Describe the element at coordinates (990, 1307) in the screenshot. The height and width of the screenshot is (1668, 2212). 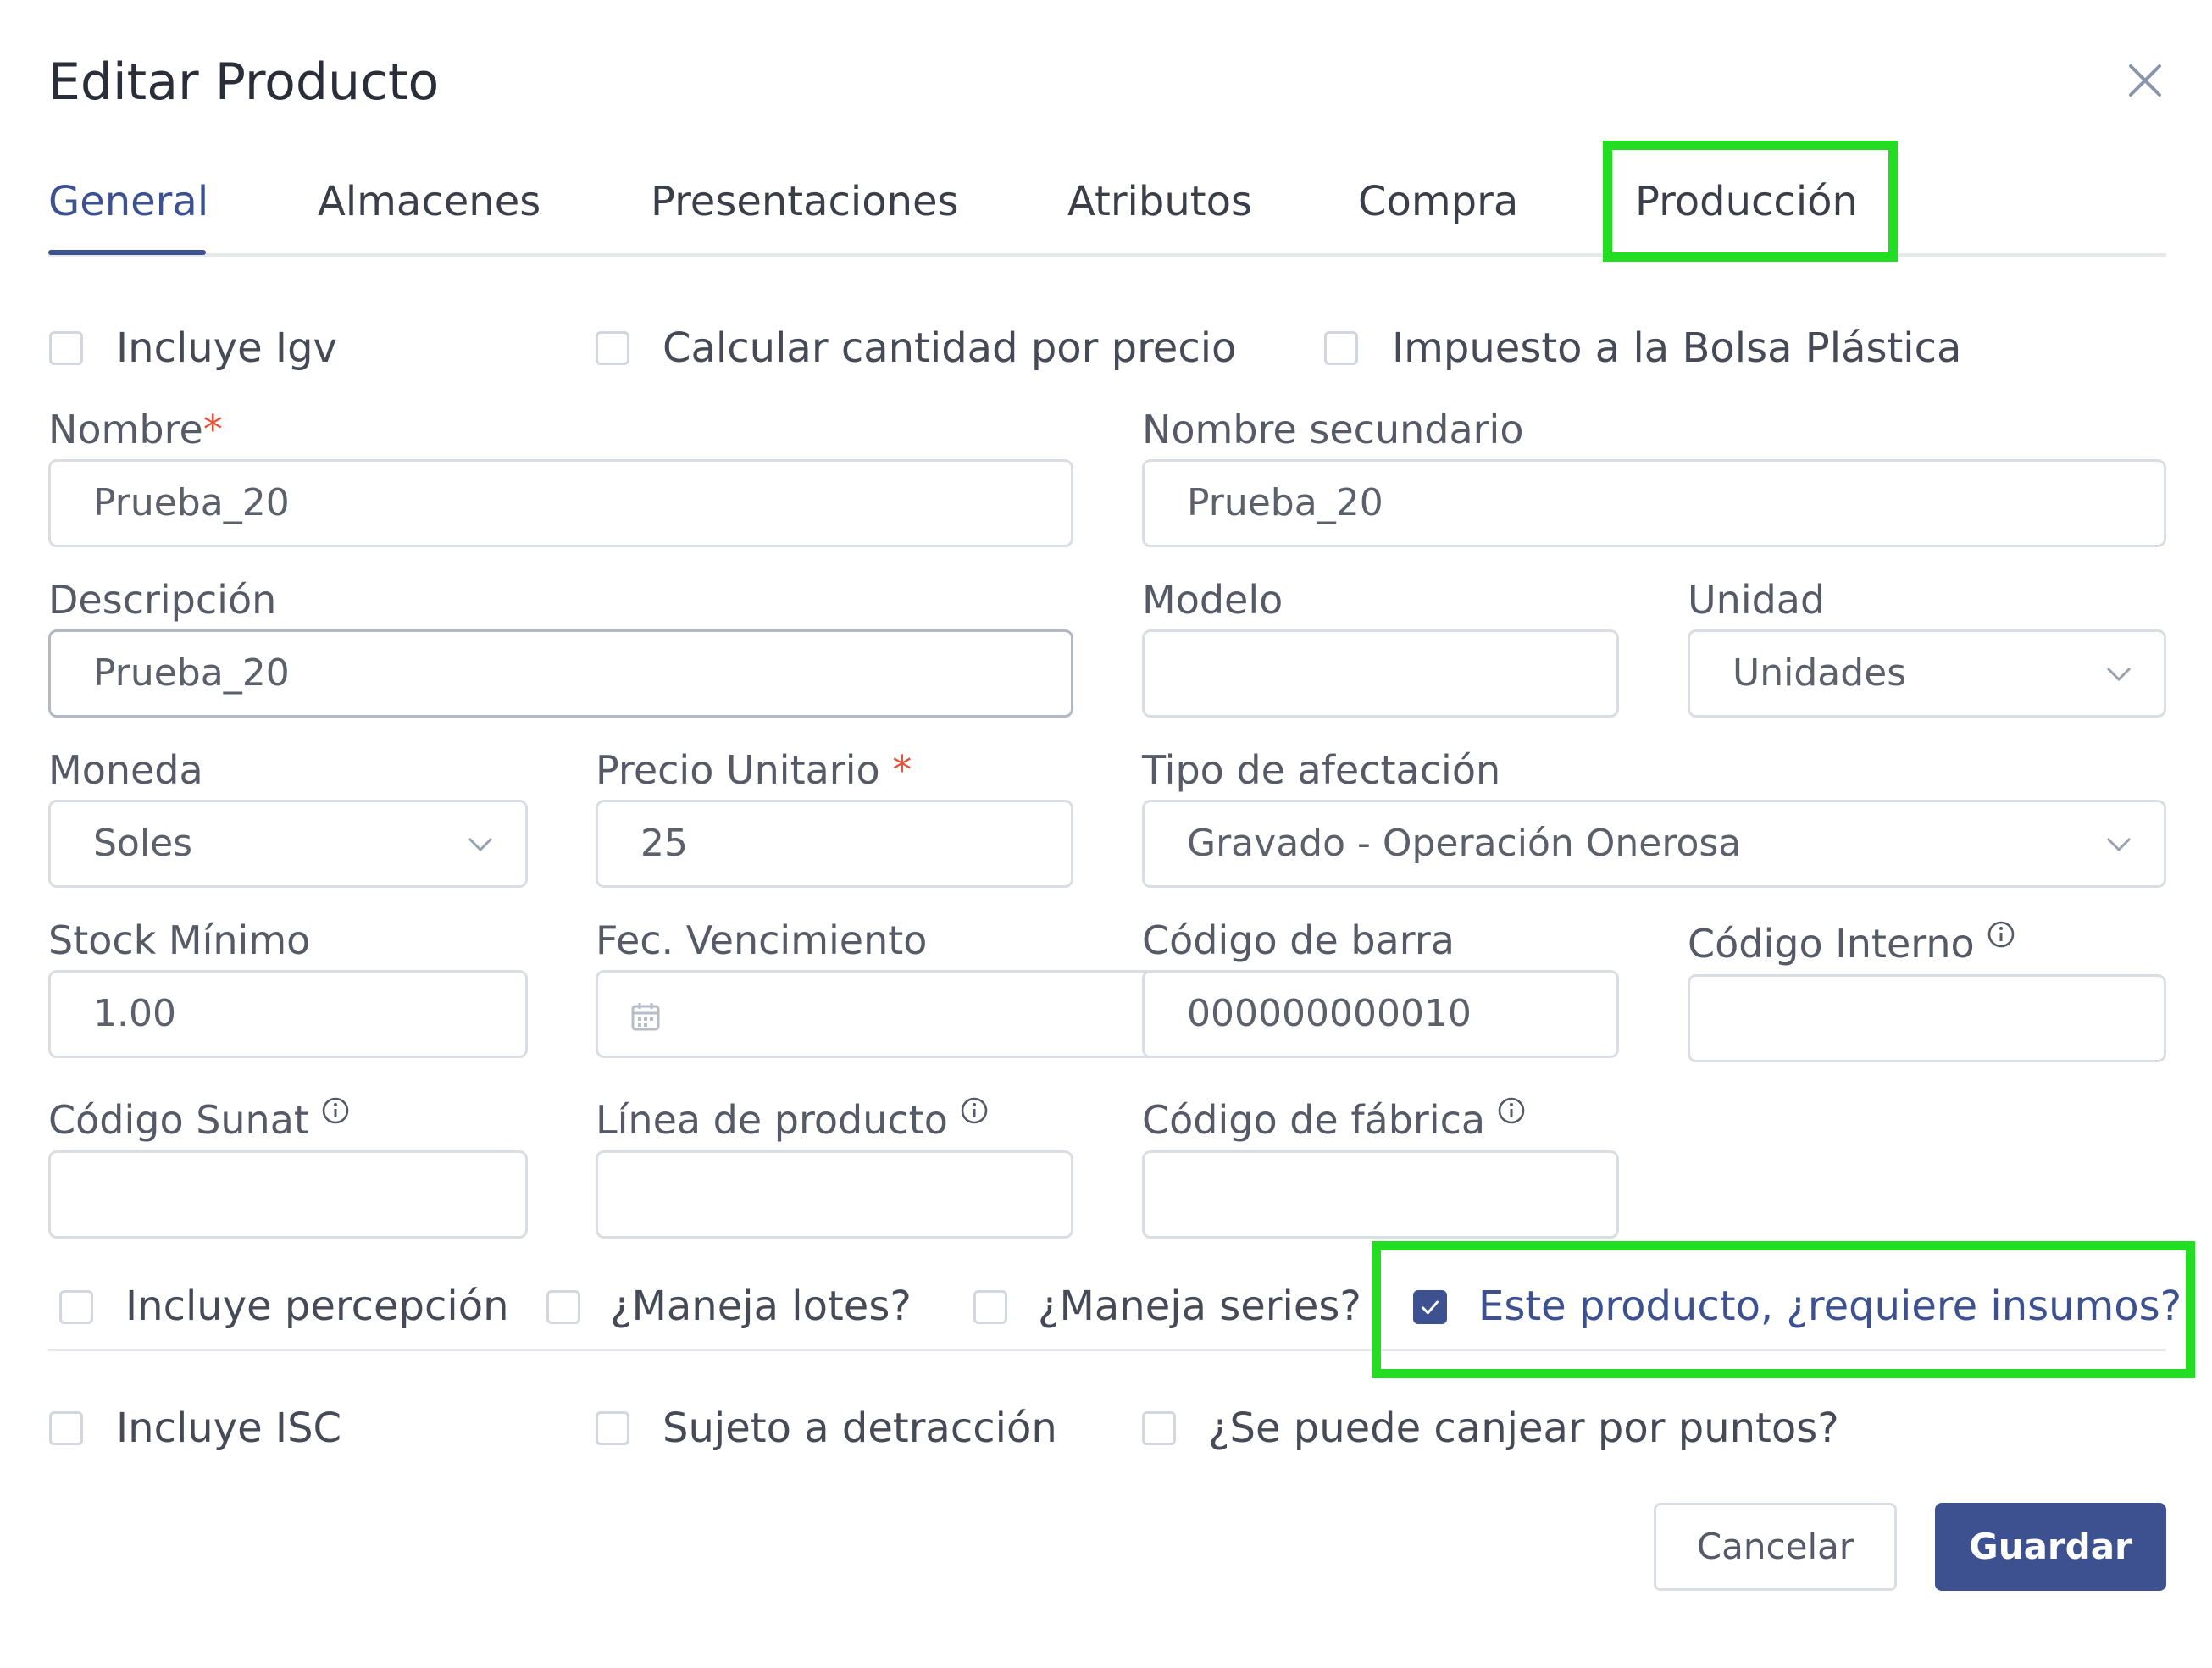
I see `checkbox-maneja-series` at that location.